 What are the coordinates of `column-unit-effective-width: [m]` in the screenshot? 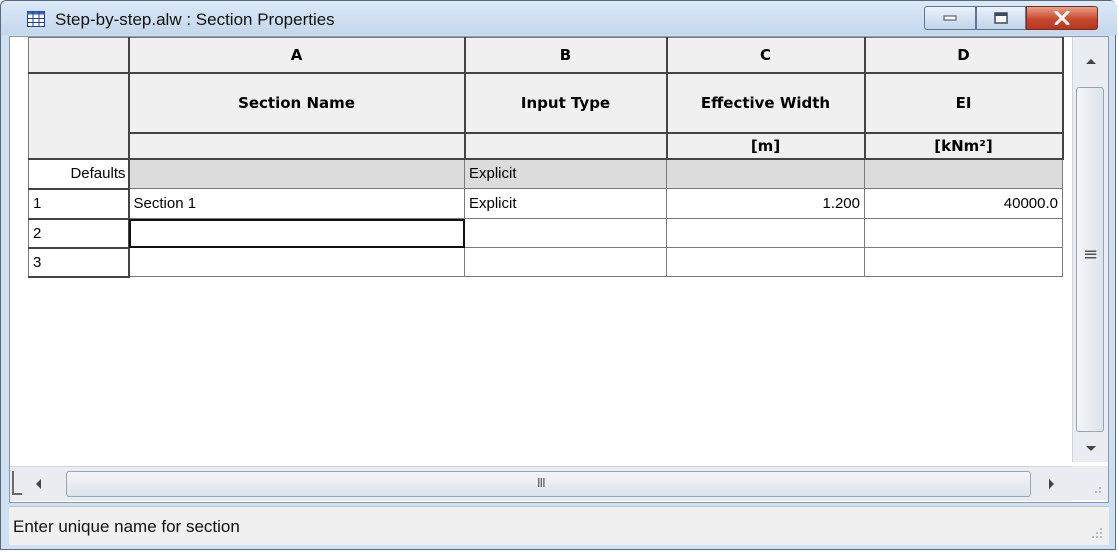 It's located at (766, 146).